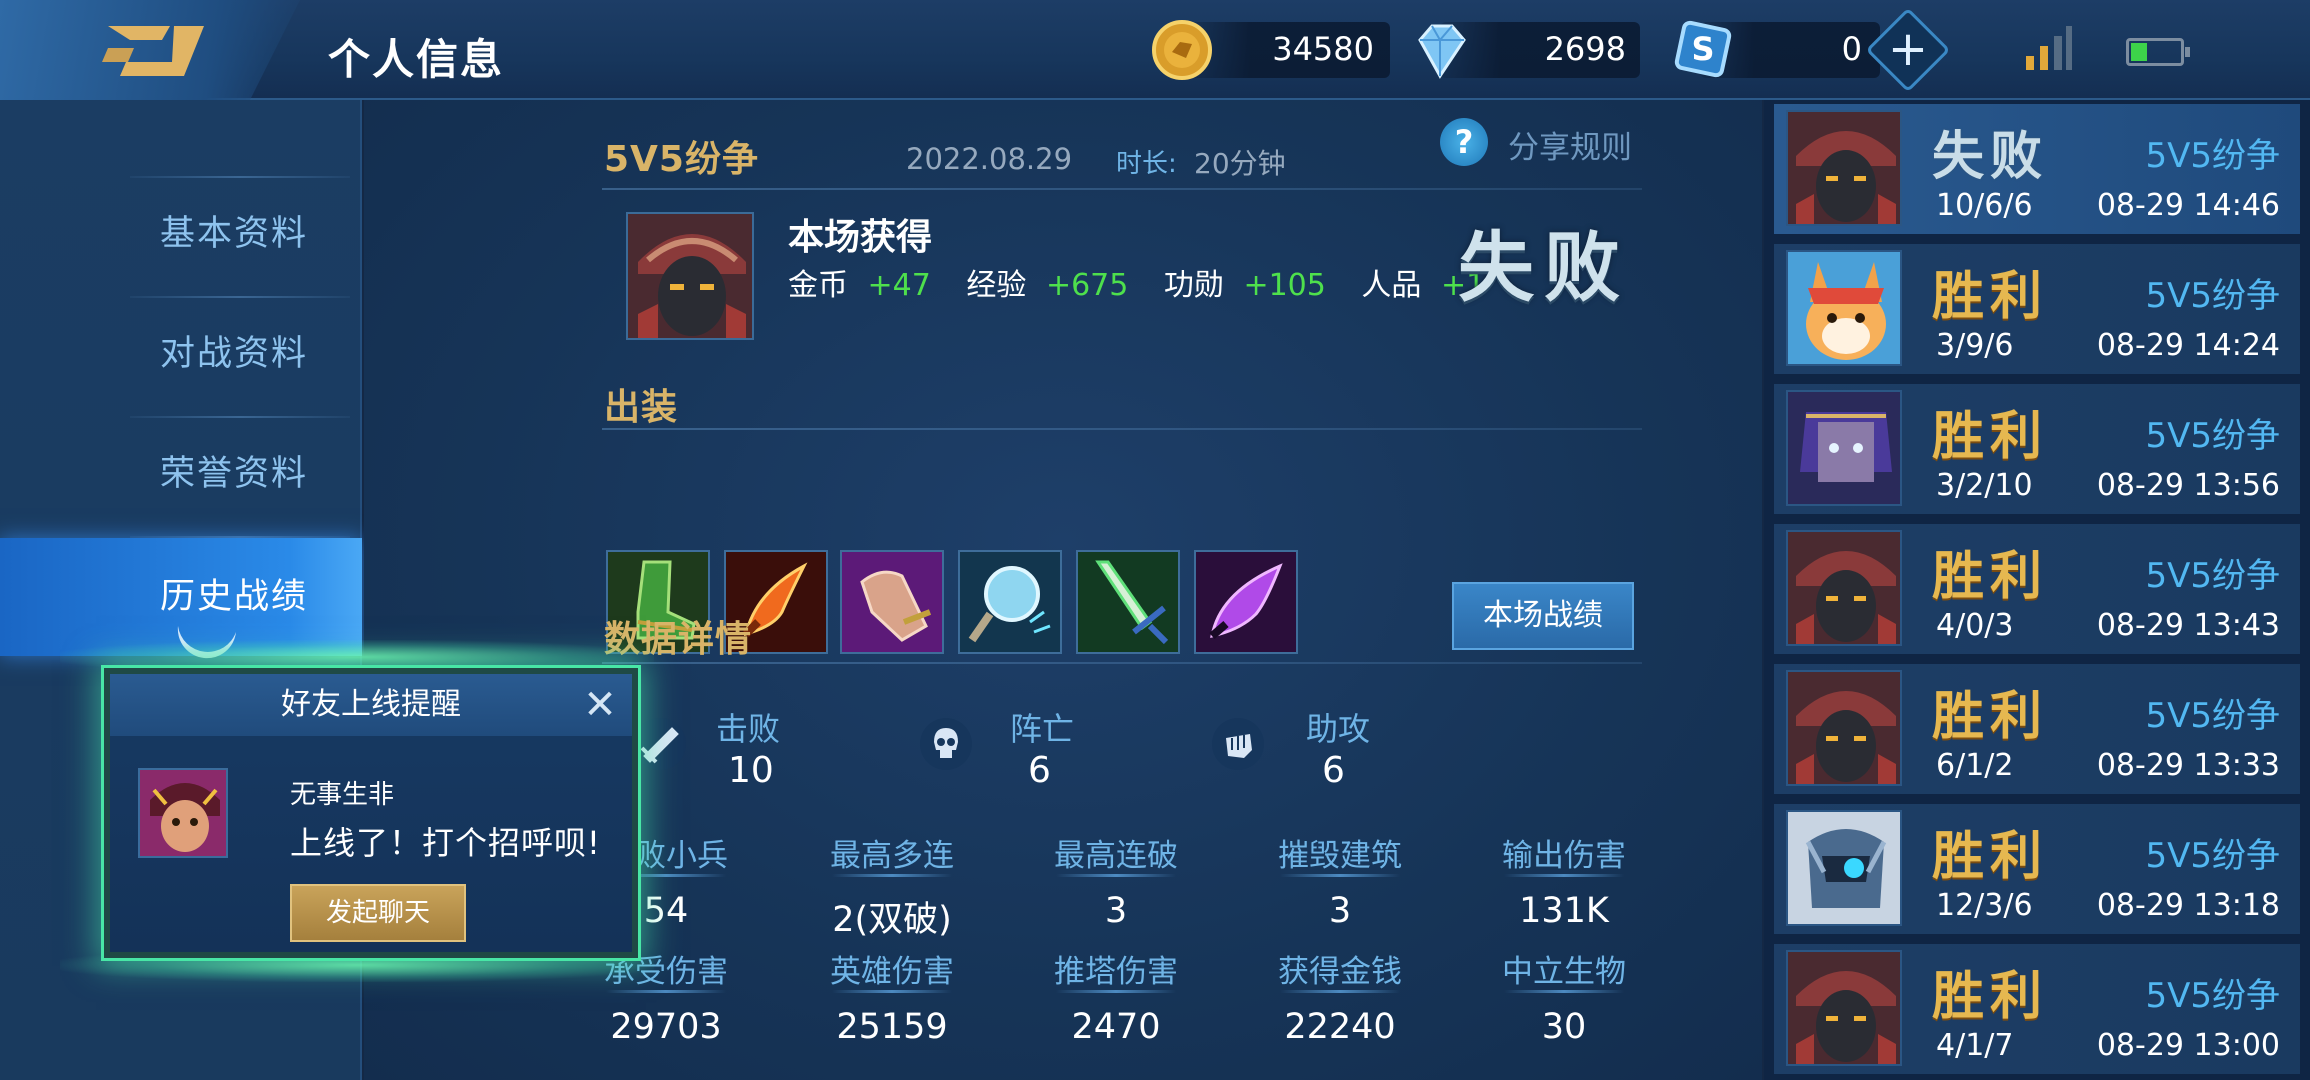 Image resolution: width=2310 pixels, height=1080 pixels. I want to click on page-title: 个人信息, so click(416, 59).